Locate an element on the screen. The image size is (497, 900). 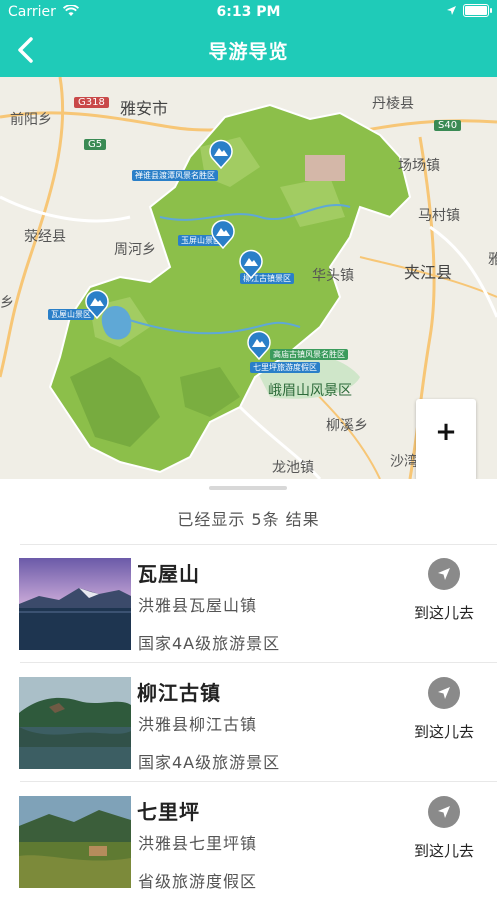
list-item: 柳江古镇 洪雅县柳江古镇 国家4A级旅游景区 到这儿去 is located at coordinates (248, 722).